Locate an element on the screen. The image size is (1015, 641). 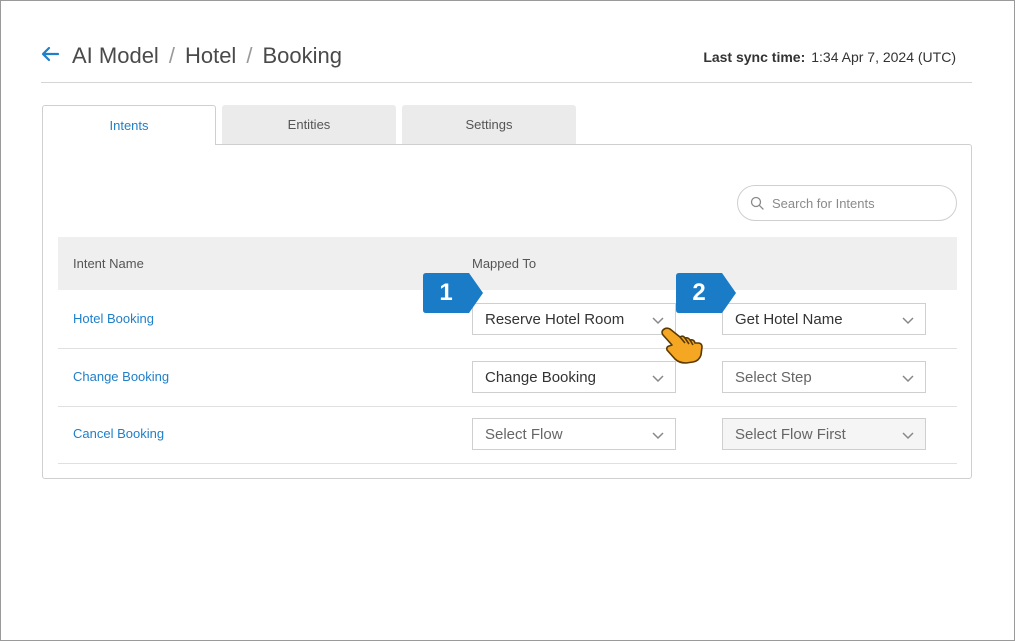
callout-badge-1: 1 is located at coordinates (454, 293).